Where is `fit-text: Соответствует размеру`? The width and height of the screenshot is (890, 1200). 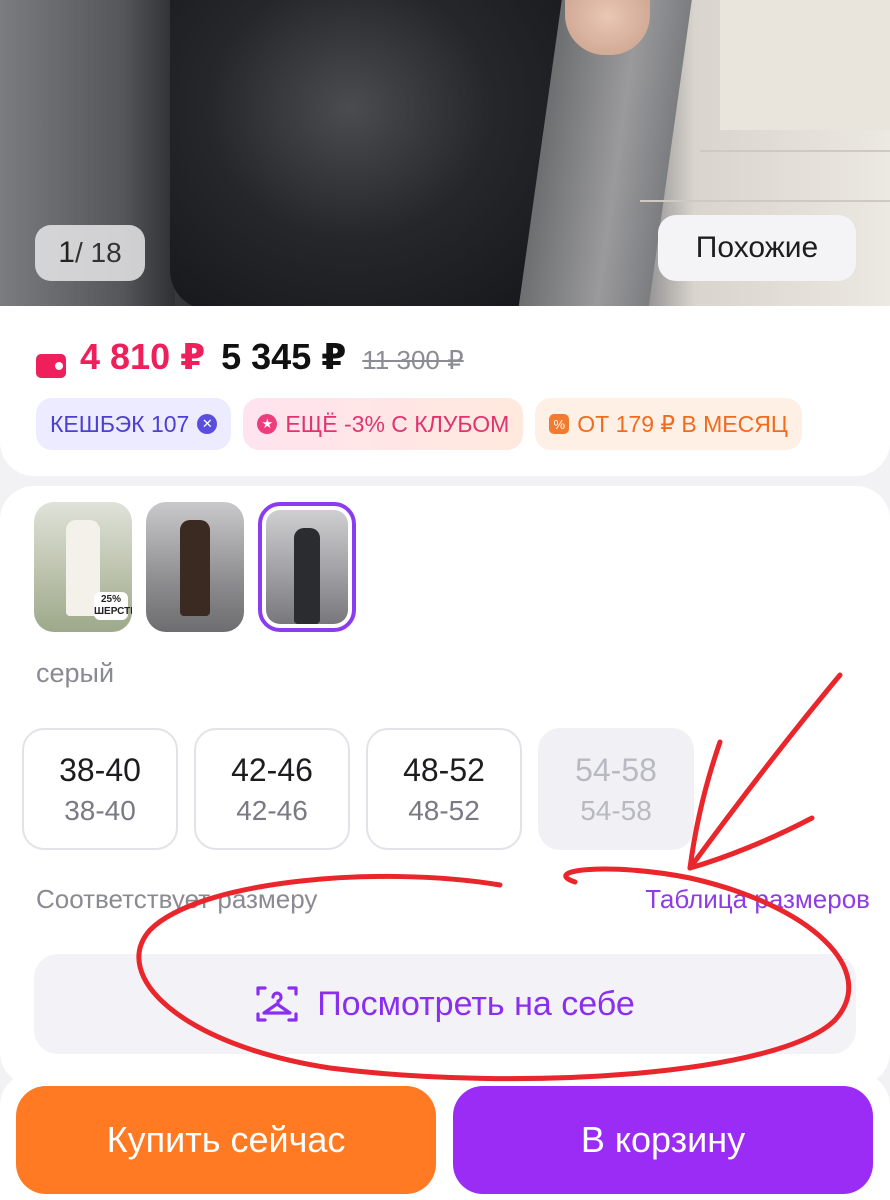 fit-text: Соответствует размеру is located at coordinates (177, 899).